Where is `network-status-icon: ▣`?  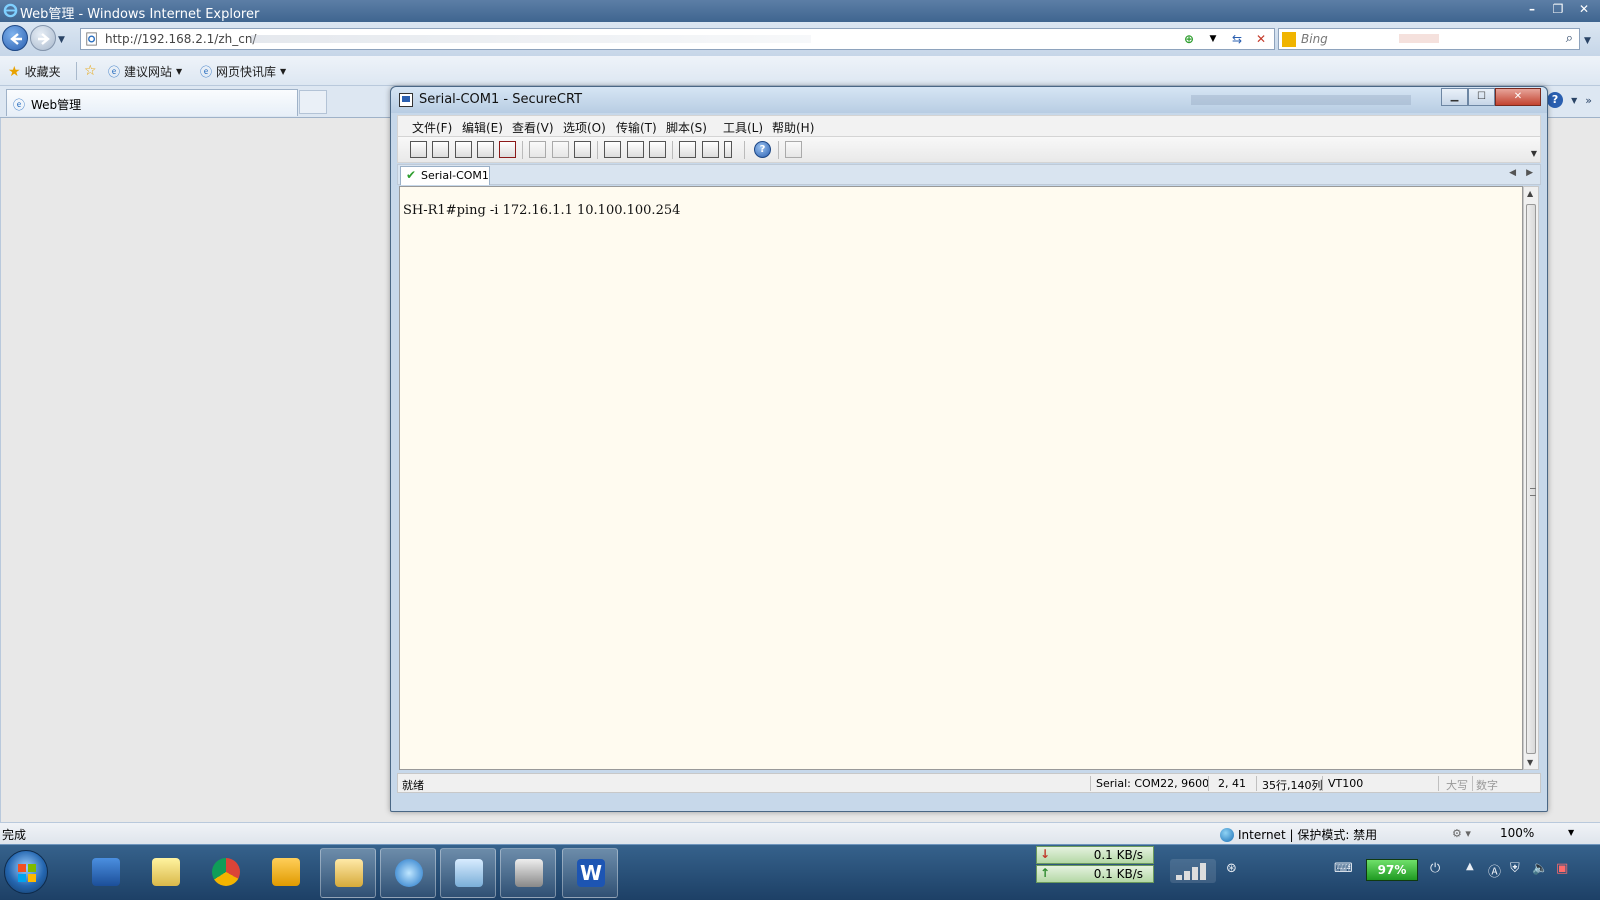 network-status-icon: ▣ is located at coordinates (1562, 868).